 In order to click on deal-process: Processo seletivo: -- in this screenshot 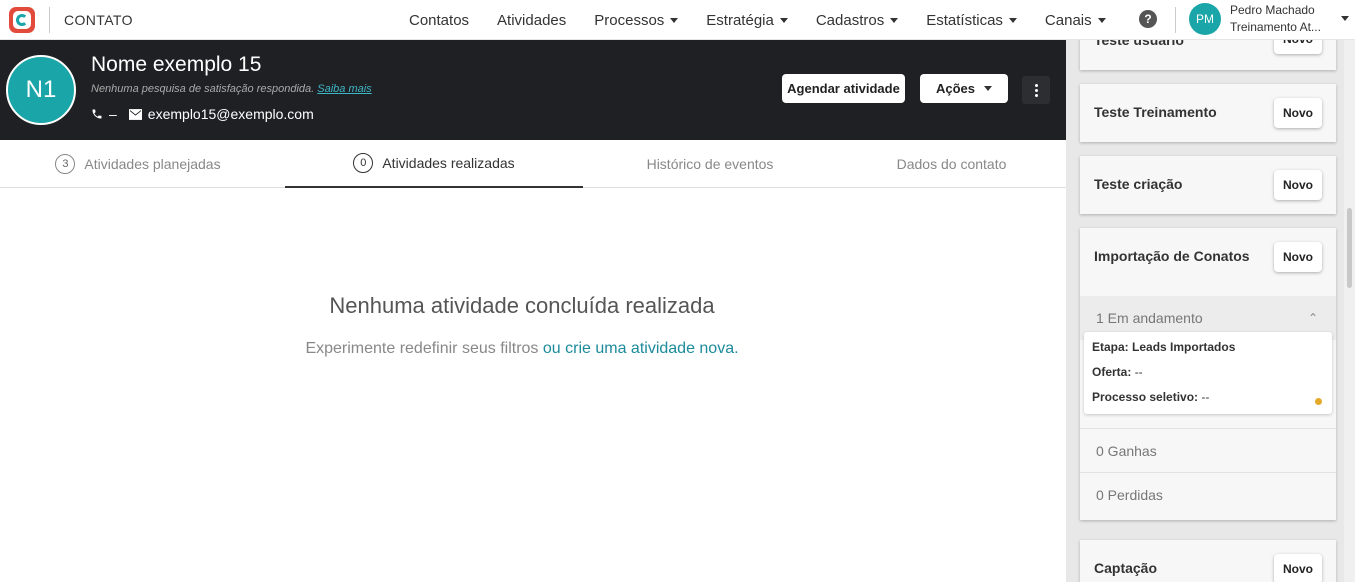, I will do `click(1151, 397)`.